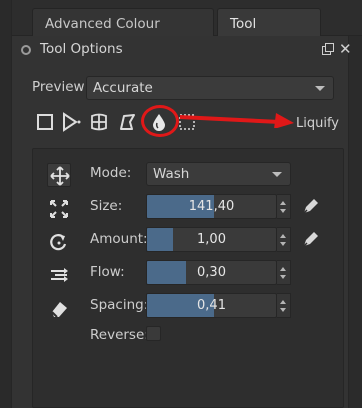 The width and height of the screenshot is (362, 408). I want to click on mode-value: Wash, so click(171, 174).